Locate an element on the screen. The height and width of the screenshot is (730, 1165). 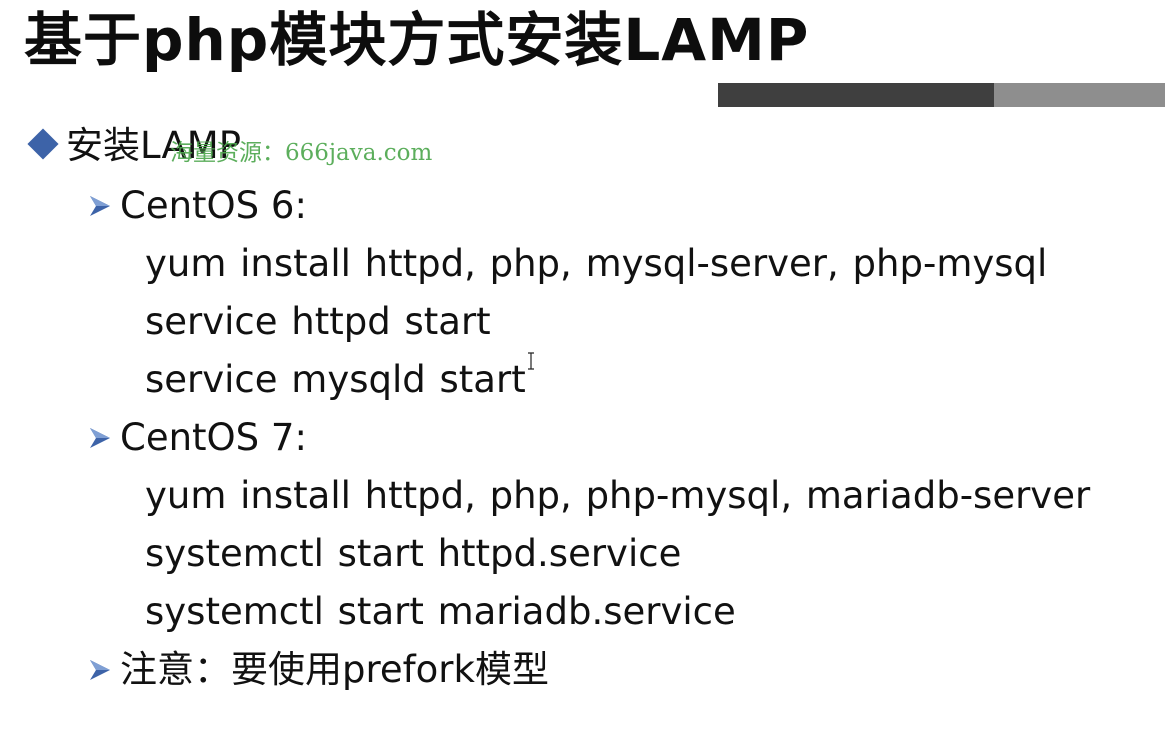
section-centos6: CentOS 6: is located at coordinates (197, 206).